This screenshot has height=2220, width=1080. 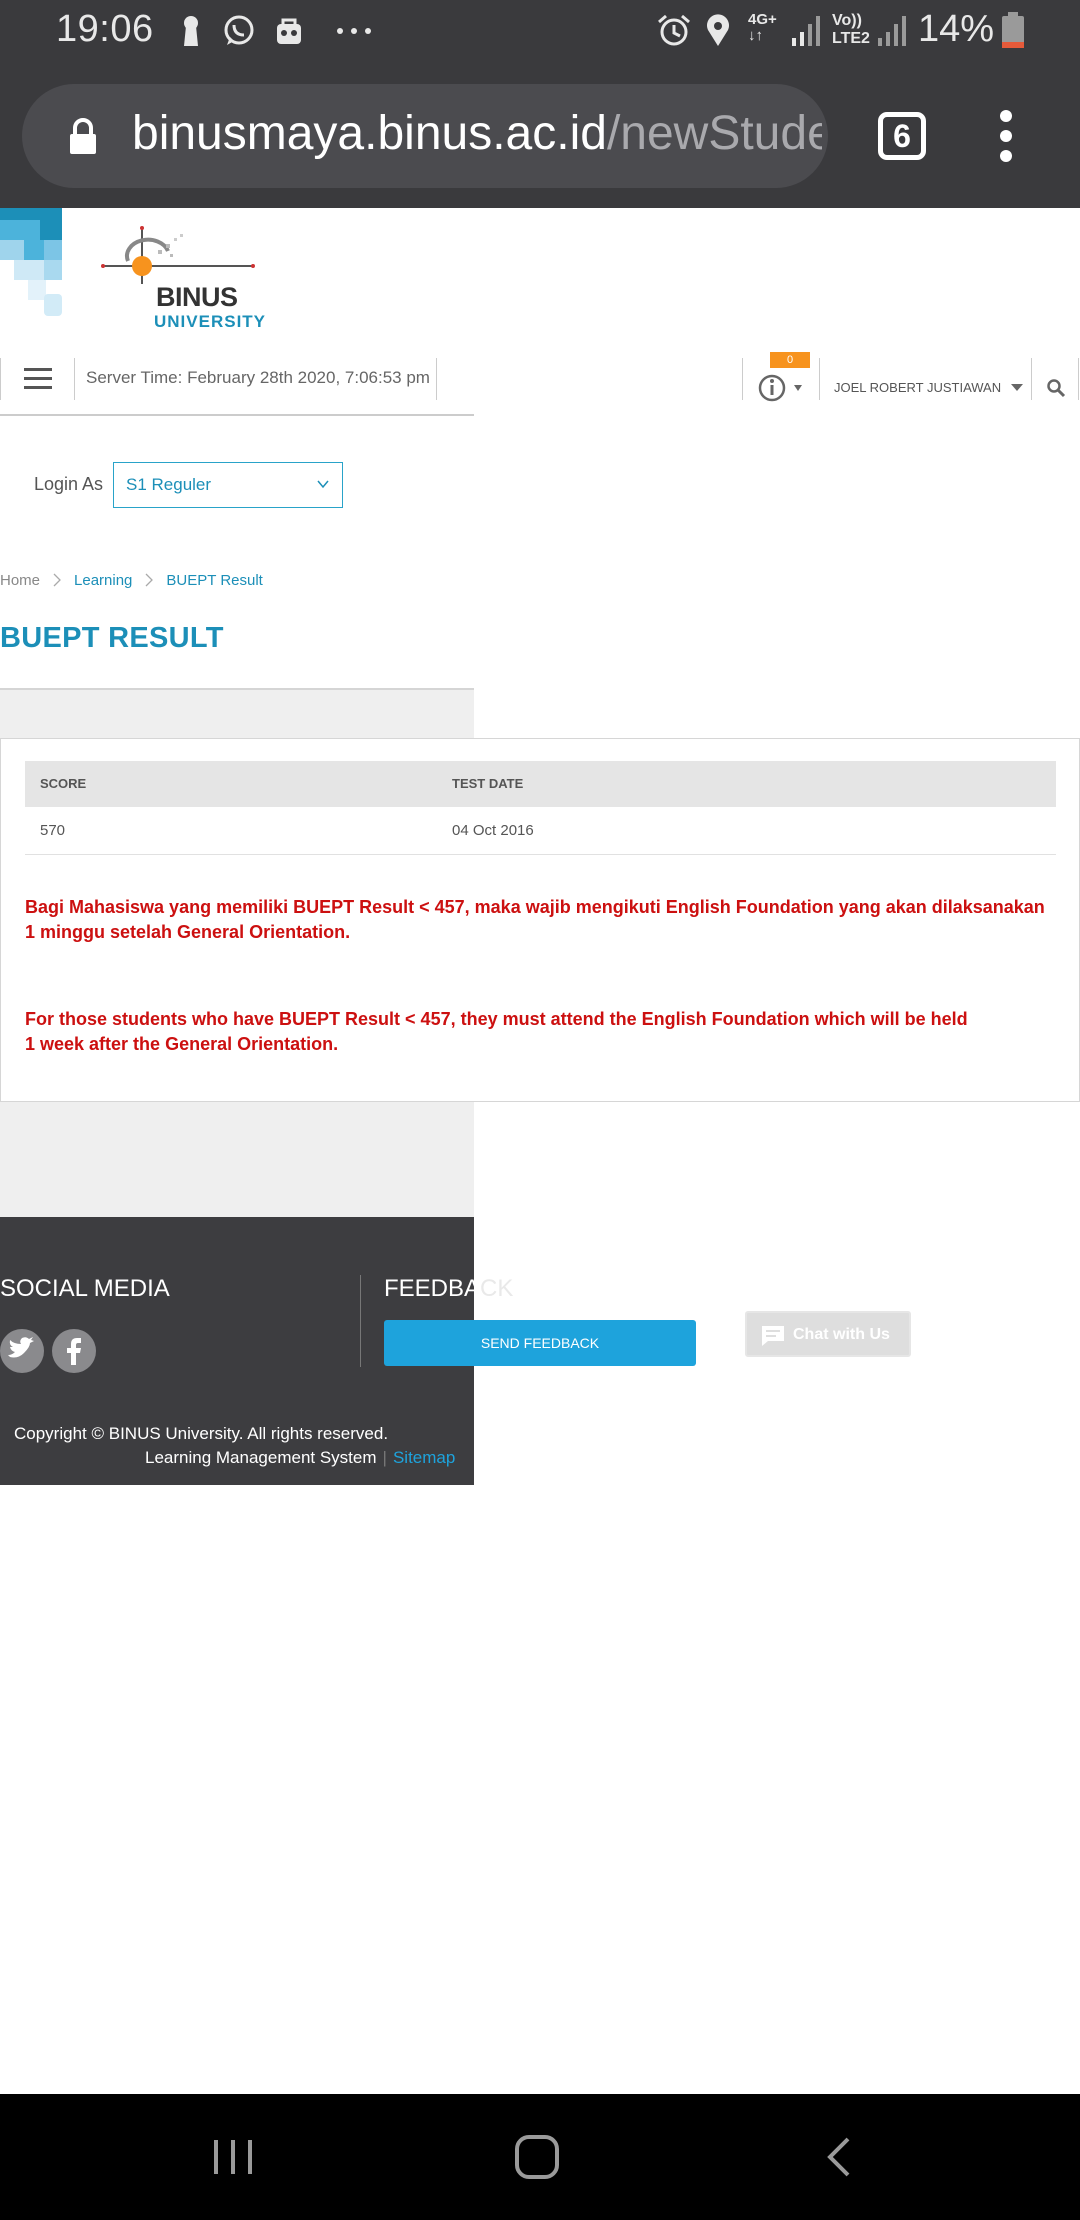 What do you see at coordinates (540, 32) in the screenshot?
I see `status-bar: 19:06 4G+ ↓↑ Vo)) LTE2 14%` at bounding box center [540, 32].